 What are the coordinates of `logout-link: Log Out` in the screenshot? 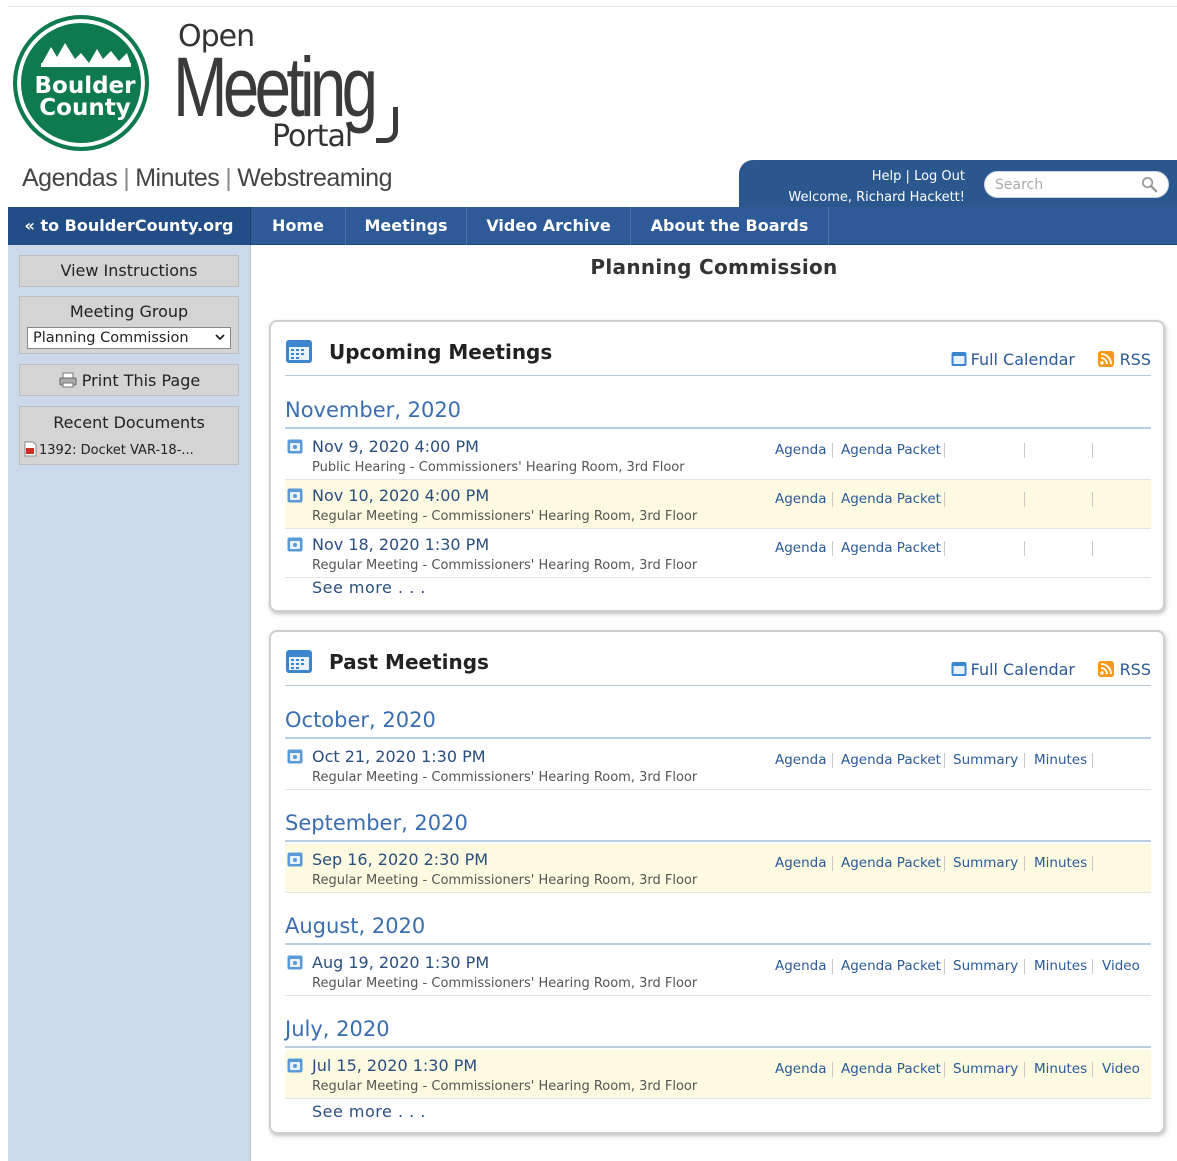 It's located at (939, 176).